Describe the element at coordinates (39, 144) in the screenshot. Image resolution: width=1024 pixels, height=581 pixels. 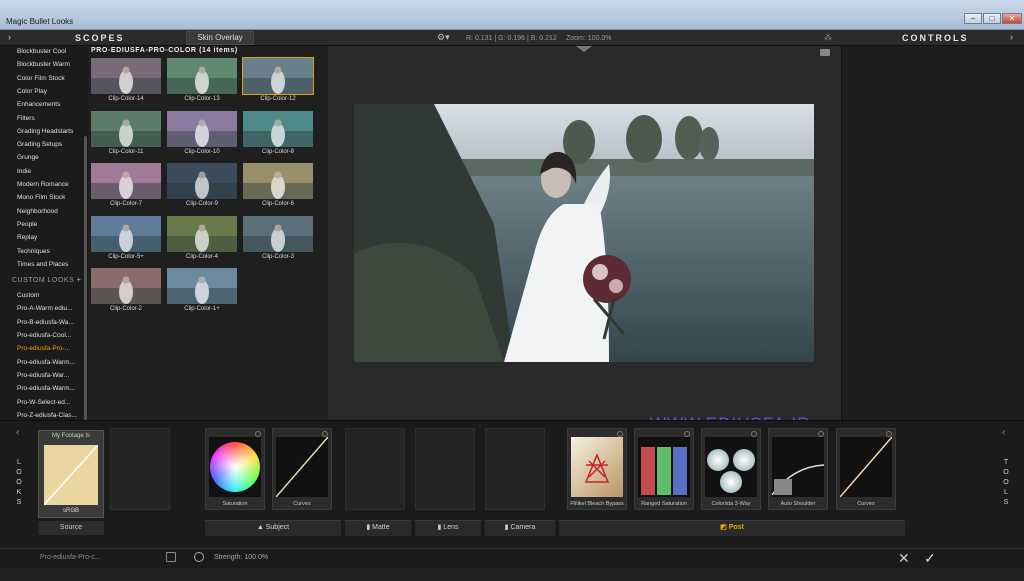
I see `look-category-item: Grading Setups` at that location.